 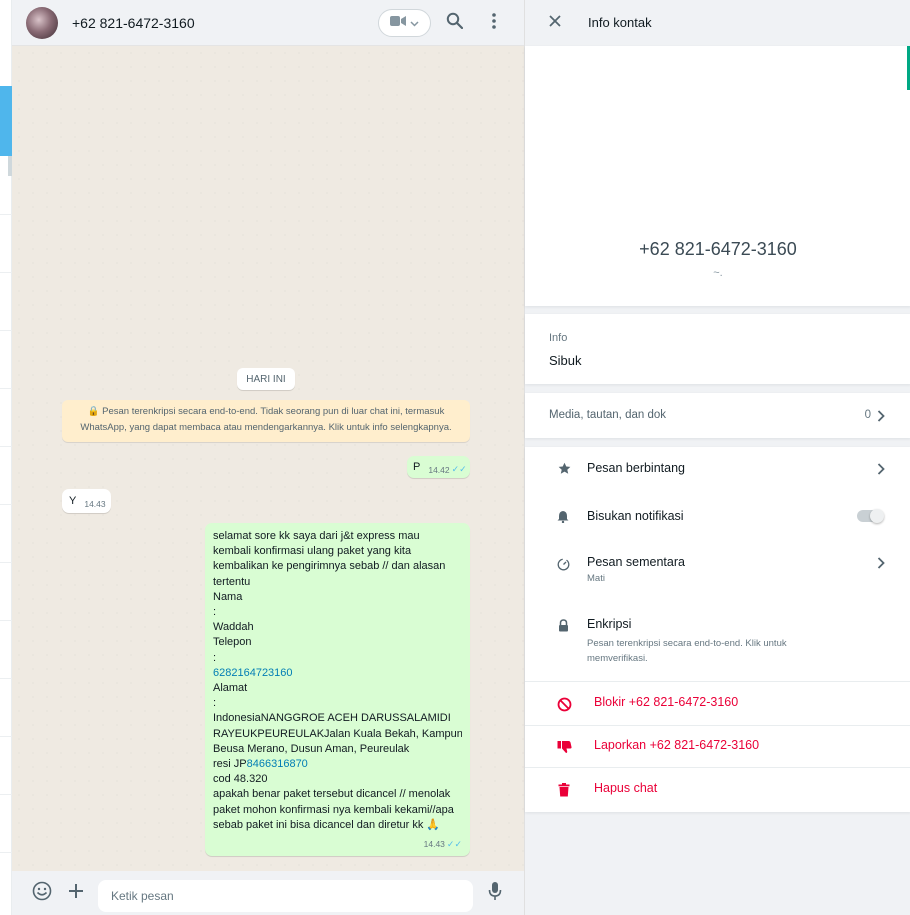 I want to click on thumbs-down-icon, so click(x=564, y=747).